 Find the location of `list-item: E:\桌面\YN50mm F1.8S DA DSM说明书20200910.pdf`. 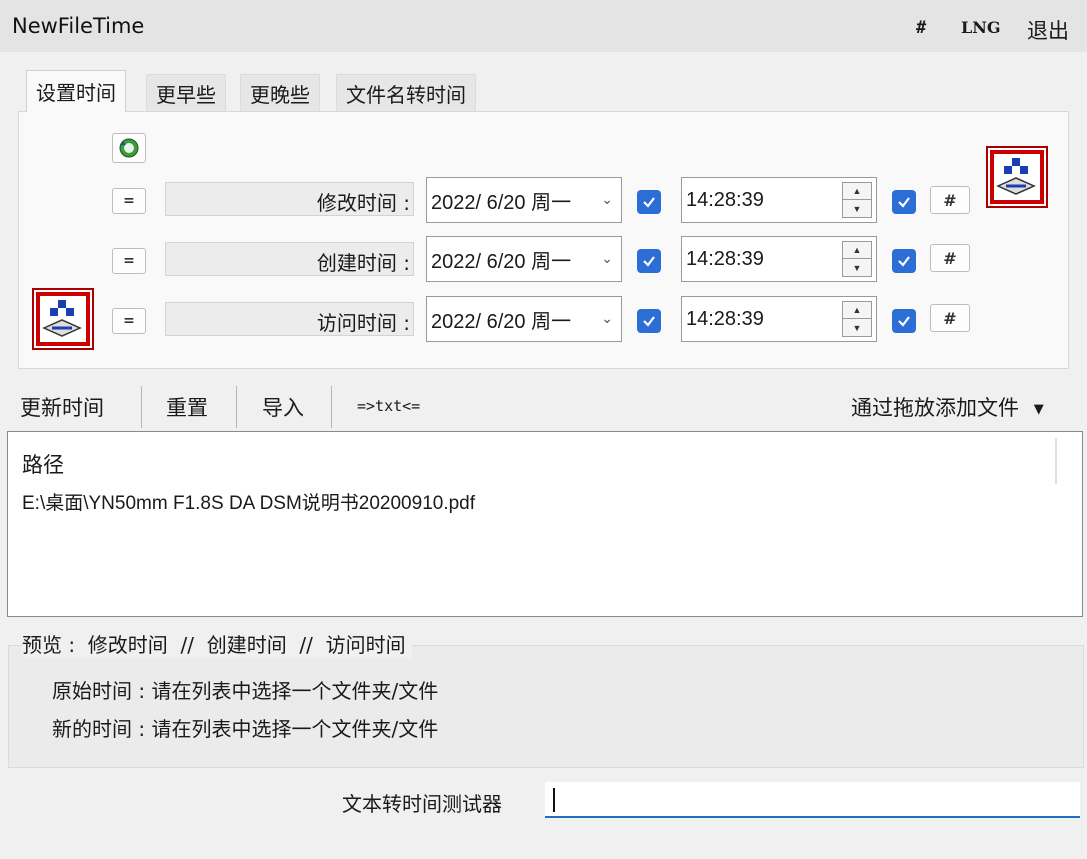

list-item: E:\桌面\YN50mm F1.8S DA DSM说明书20200910.pdf is located at coordinates (248, 501).